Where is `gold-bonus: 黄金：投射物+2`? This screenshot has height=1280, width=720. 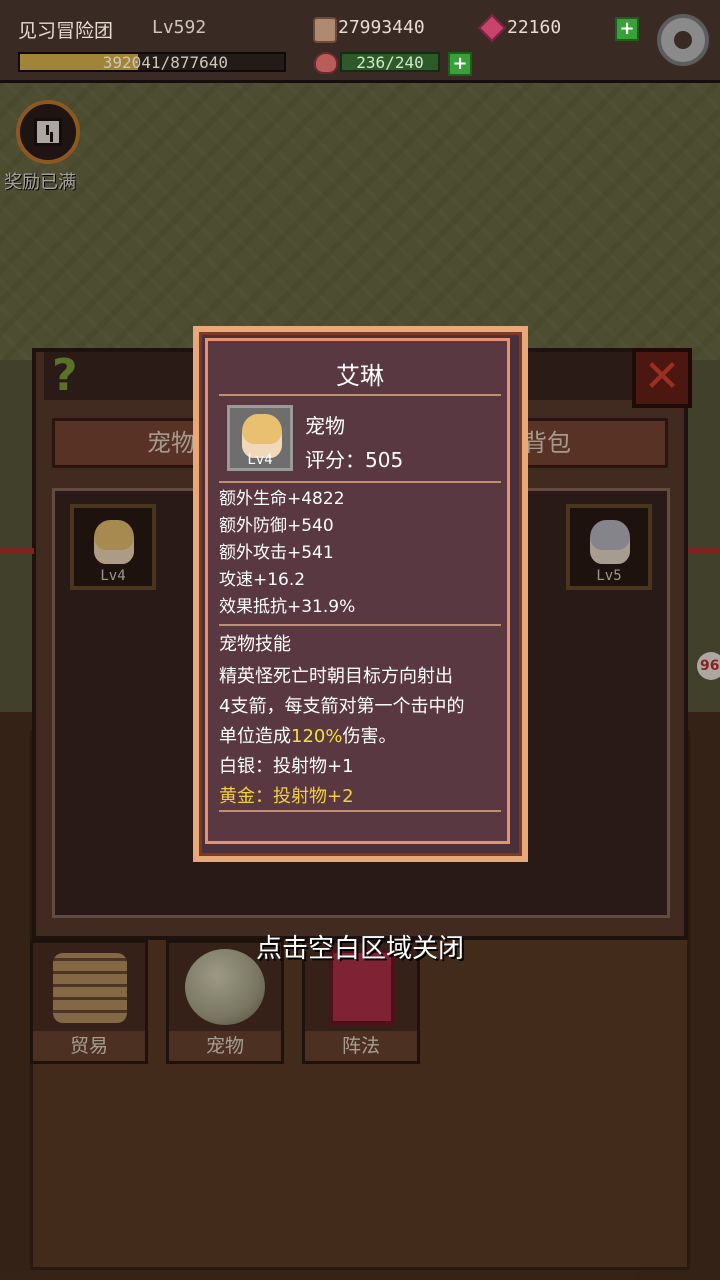 gold-bonus: 黄金：投射物+2 is located at coordinates (286, 796).